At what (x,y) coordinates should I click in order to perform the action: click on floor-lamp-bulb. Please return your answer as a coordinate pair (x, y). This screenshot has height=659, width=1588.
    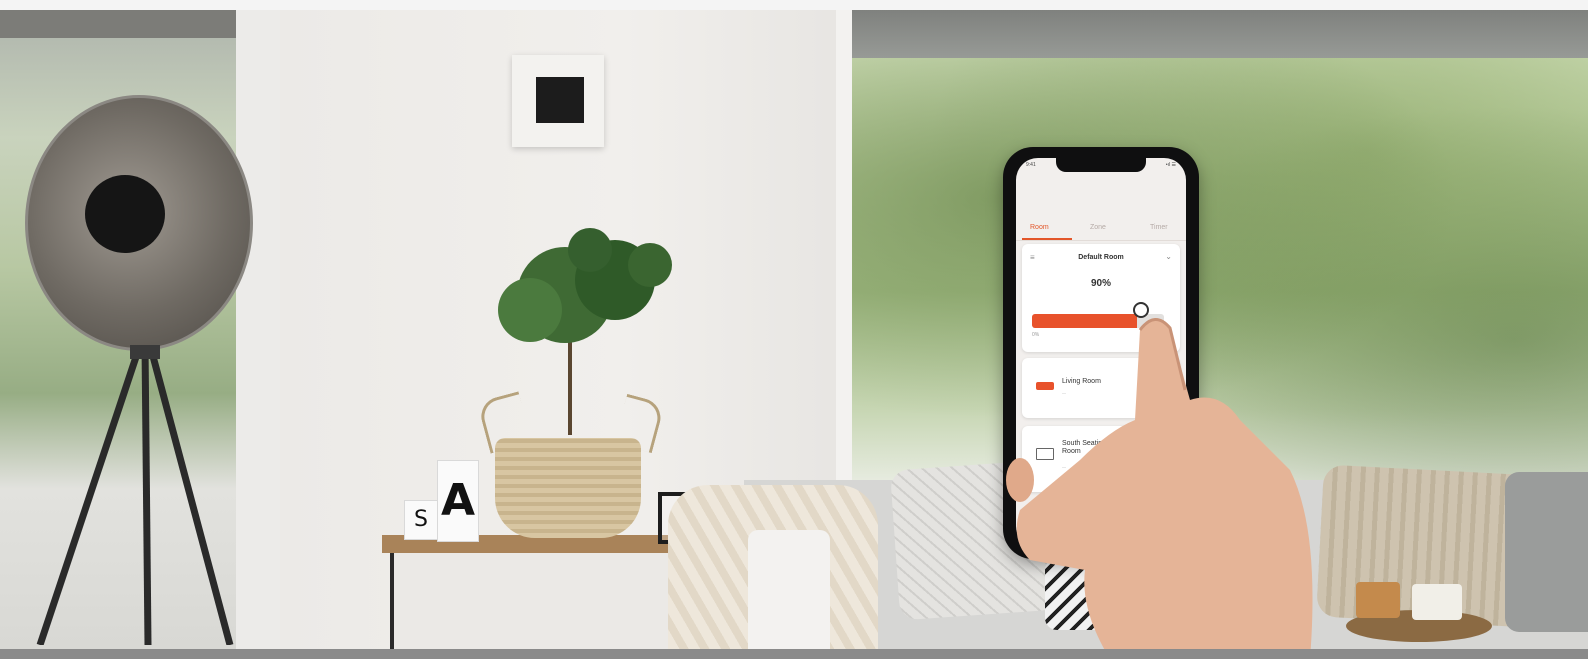
    Looking at the image, I should click on (125, 214).